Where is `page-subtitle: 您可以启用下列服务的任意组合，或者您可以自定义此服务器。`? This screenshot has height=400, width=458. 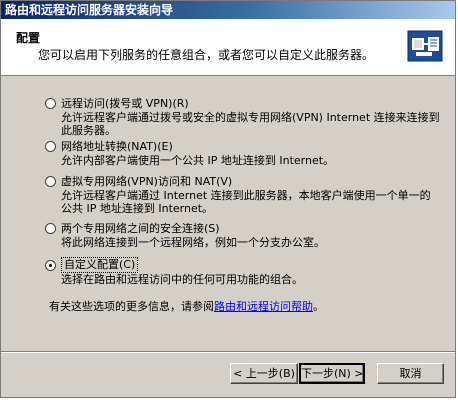 page-subtitle: 您可以启用下列服务的任意组合，或者您可以自定义此服务器。 is located at coordinates (206, 55).